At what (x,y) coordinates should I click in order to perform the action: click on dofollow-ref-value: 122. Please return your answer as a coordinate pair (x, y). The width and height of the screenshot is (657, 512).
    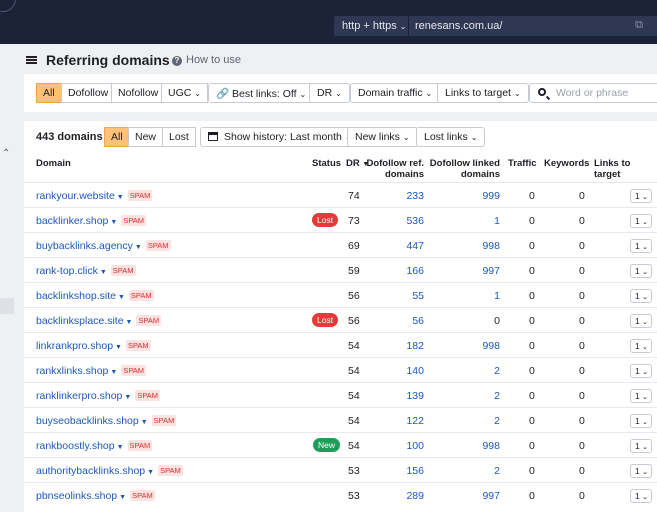
    Looking at the image, I should click on (394, 421).